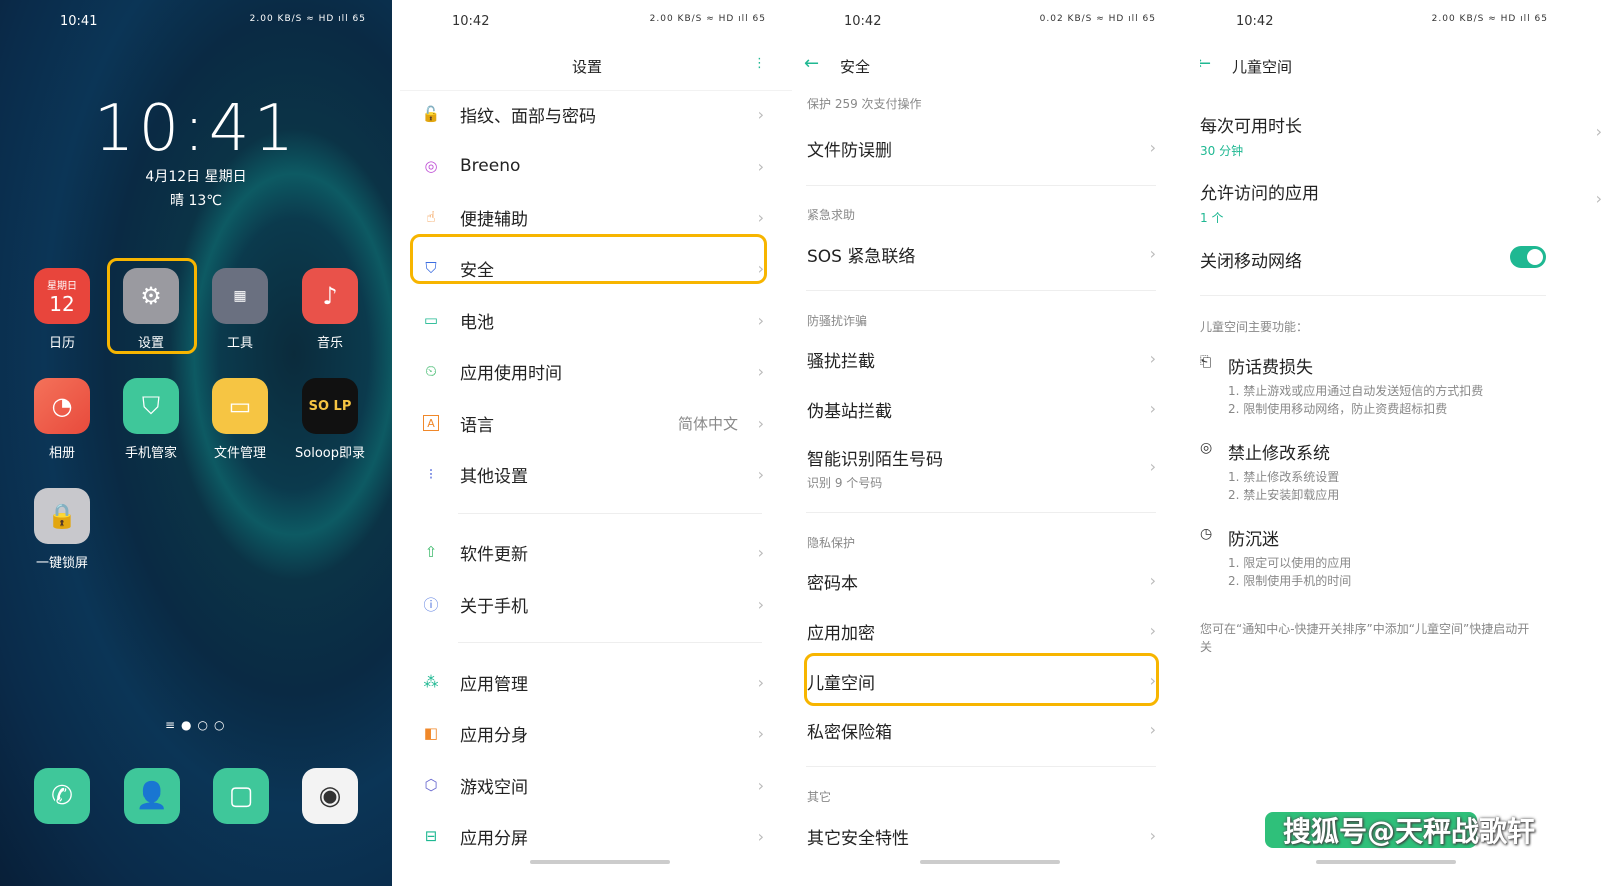 Image resolution: width=1610 pixels, height=886 pixels. Describe the element at coordinates (1408, 831) in the screenshot. I see `watermark: 搜狐号@天秤战歌轩` at that location.